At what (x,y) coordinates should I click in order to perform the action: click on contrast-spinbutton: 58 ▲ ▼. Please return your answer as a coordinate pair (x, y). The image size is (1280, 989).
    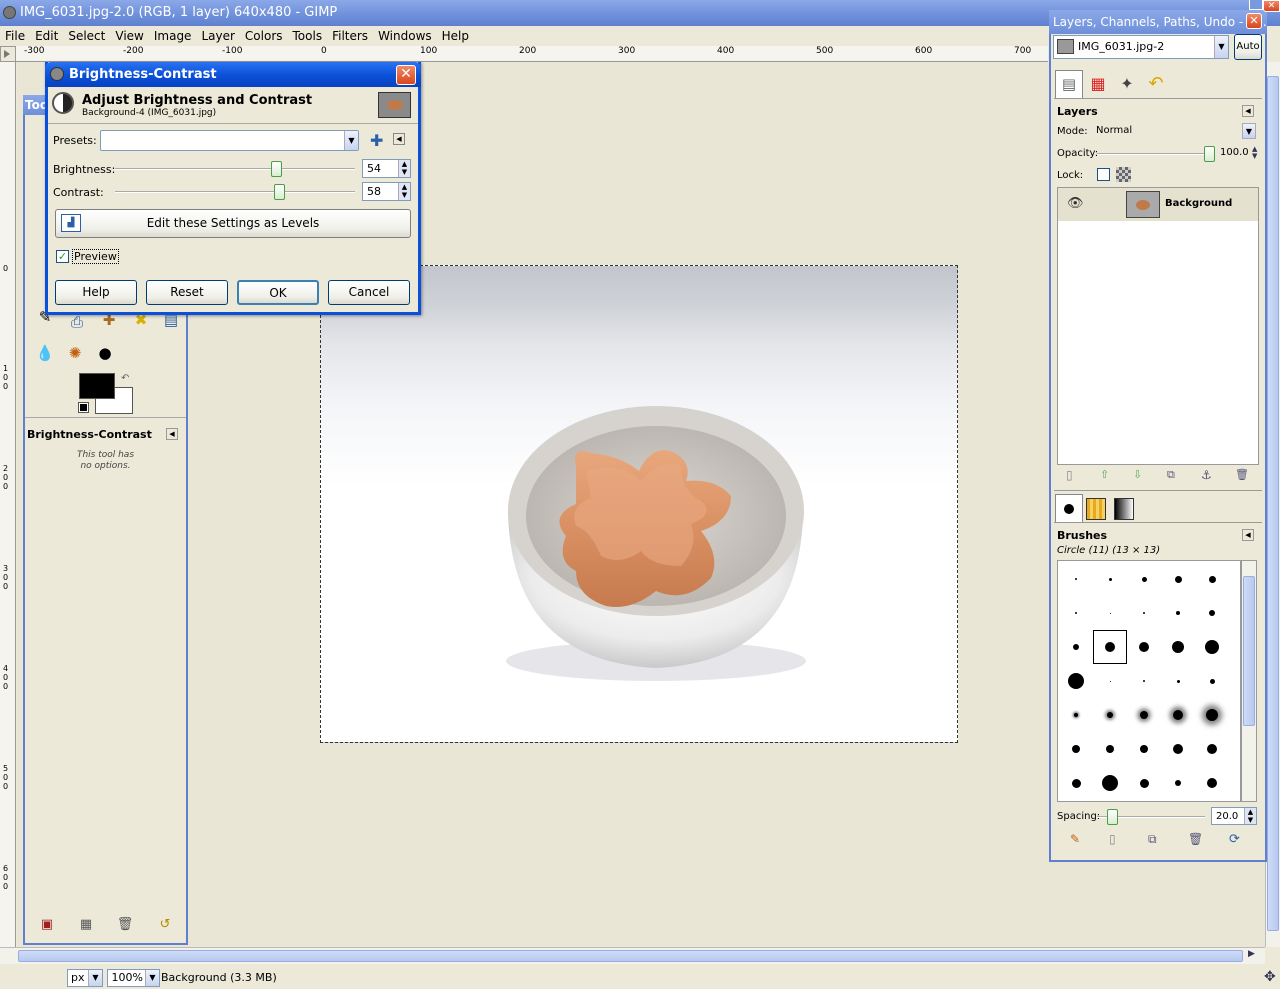
    Looking at the image, I should click on (386, 191).